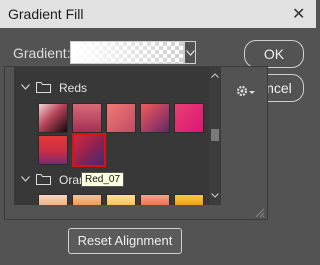 This screenshot has width=320, height=265. Describe the element at coordinates (215, 75) in the screenshot. I see `scroll-up-arrow-icon` at that location.